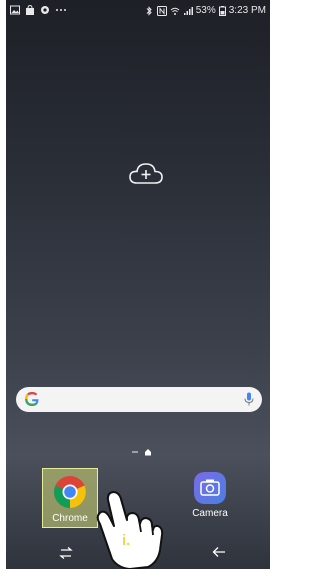 This screenshot has width=320, height=569. What do you see at coordinates (66, 553) in the screenshot?
I see `recent-apps-icon` at bounding box center [66, 553].